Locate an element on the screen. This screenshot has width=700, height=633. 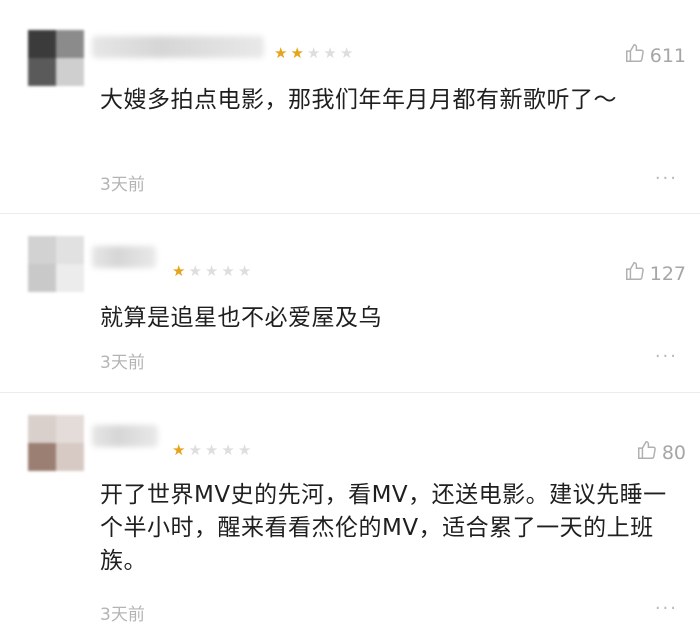
like-button: 611 is located at coordinates (655, 55).